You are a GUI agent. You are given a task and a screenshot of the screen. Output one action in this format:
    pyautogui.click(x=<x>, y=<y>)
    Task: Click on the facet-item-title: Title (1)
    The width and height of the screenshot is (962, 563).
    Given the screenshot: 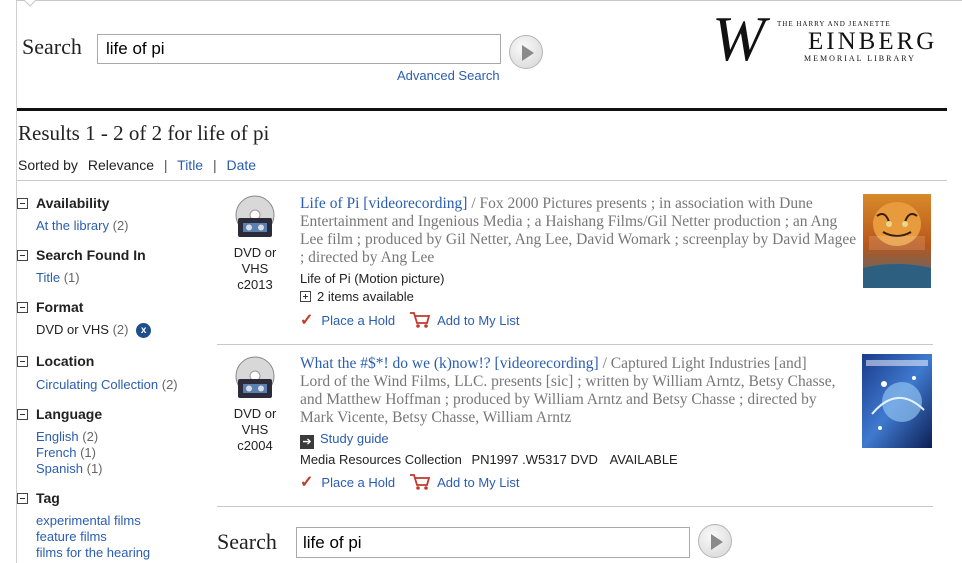 What is the action you would take?
    pyautogui.click(x=58, y=277)
    